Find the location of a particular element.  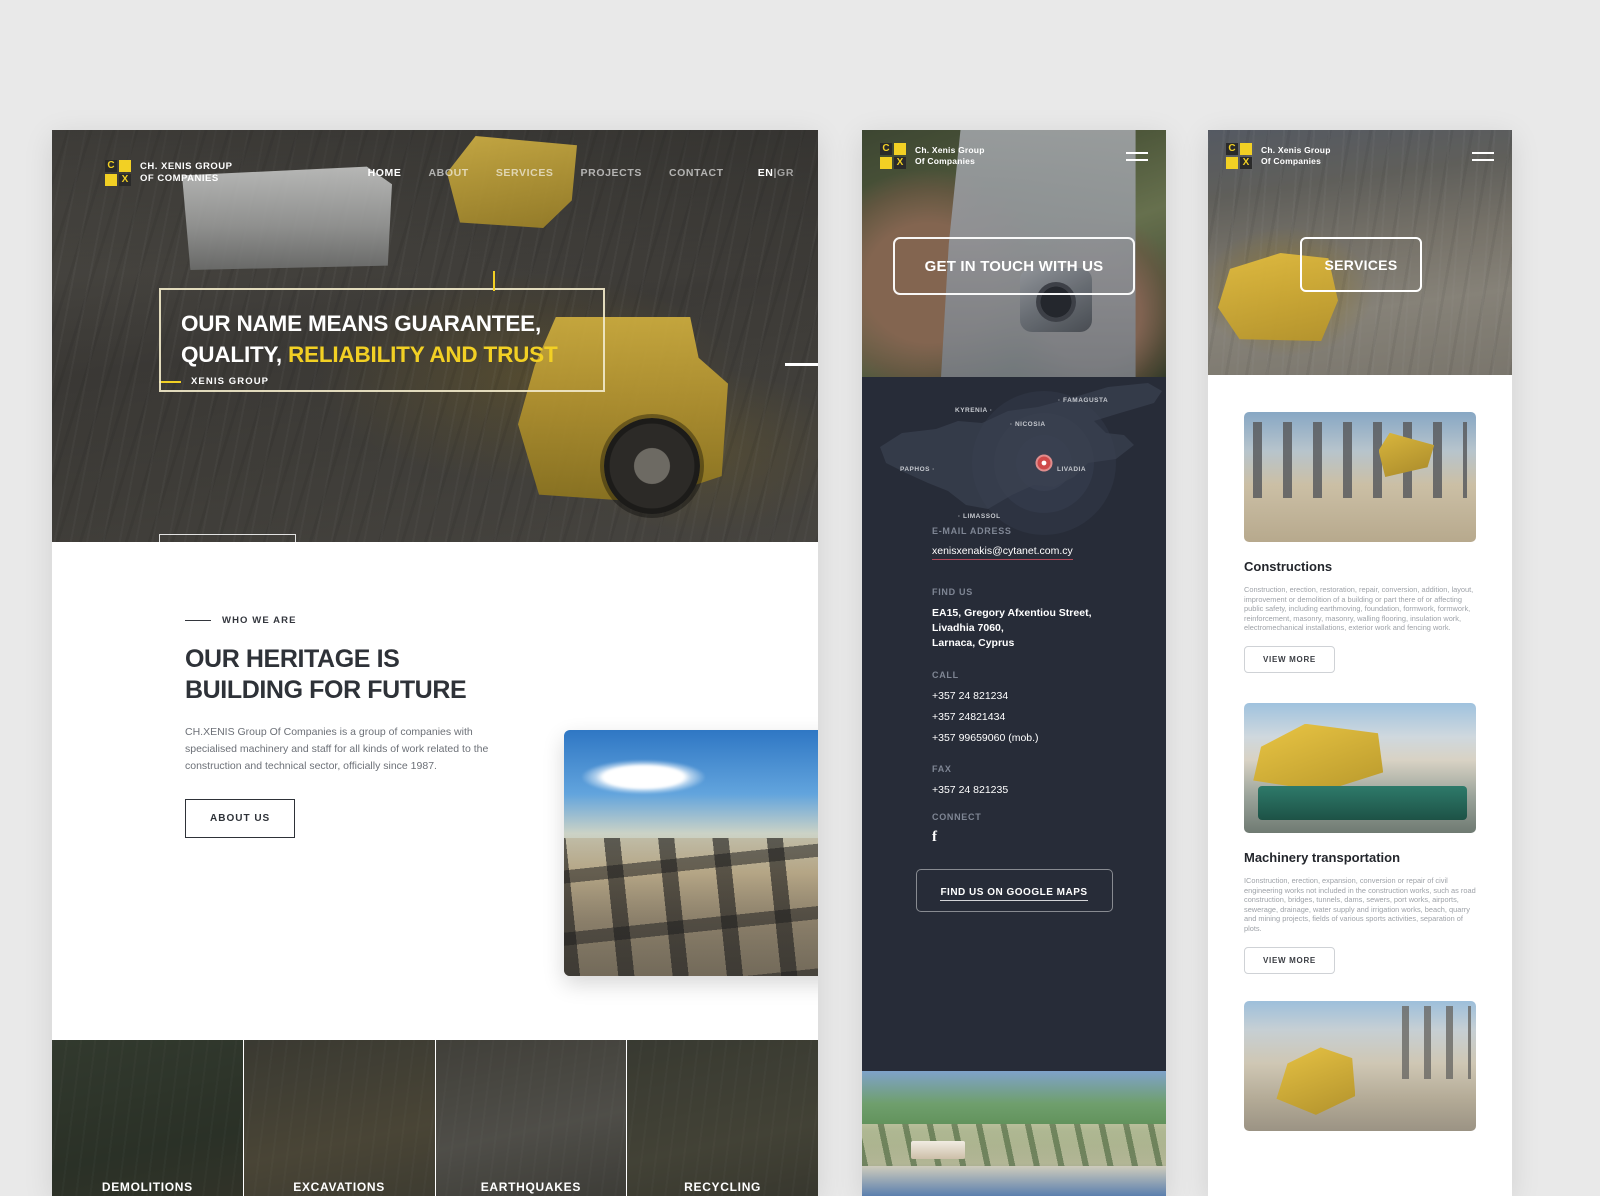

address-line-3: Larnaca, Cyprus is located at coordinates (973, 643).